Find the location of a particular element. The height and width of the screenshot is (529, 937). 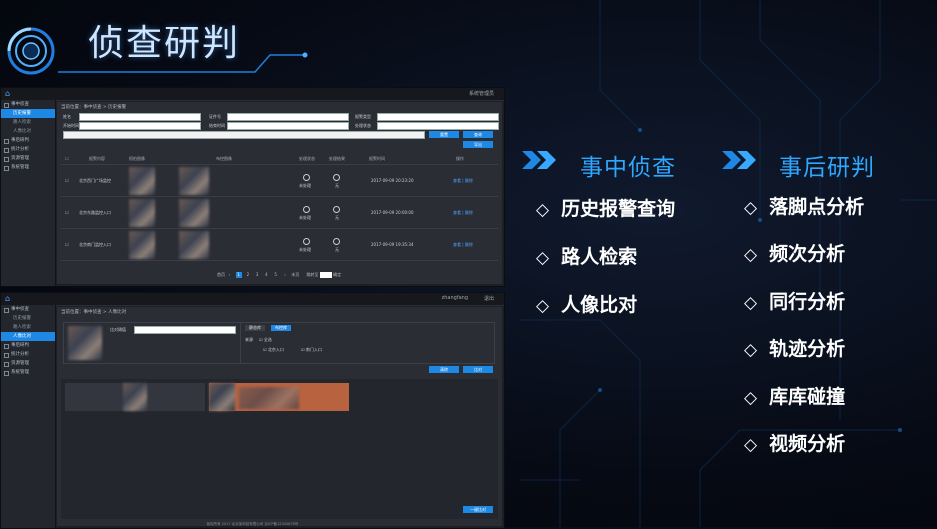

compare-button: 比对 is located at coordinates (478, 369).